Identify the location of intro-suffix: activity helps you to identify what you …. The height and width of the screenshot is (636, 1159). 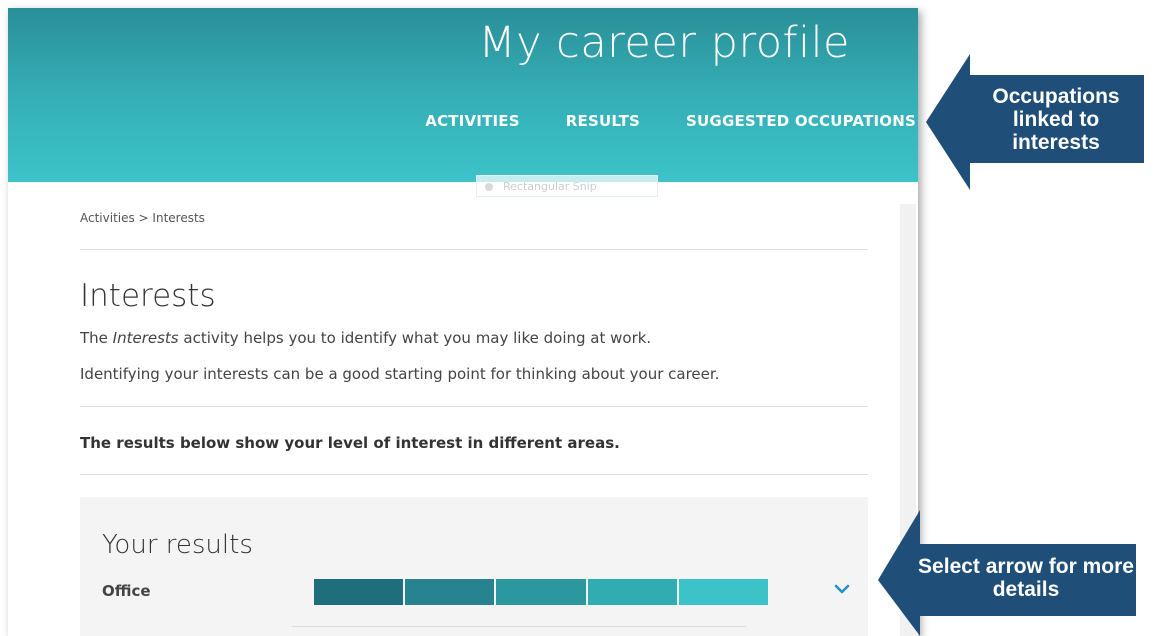
(415, 338).